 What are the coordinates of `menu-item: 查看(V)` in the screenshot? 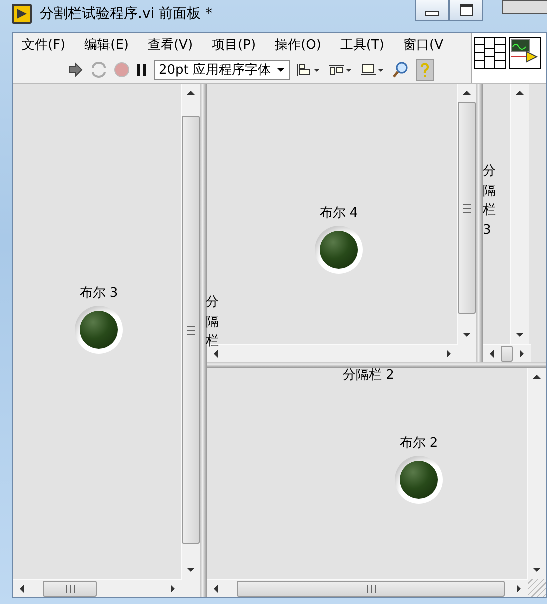 It's located at (171, 45).